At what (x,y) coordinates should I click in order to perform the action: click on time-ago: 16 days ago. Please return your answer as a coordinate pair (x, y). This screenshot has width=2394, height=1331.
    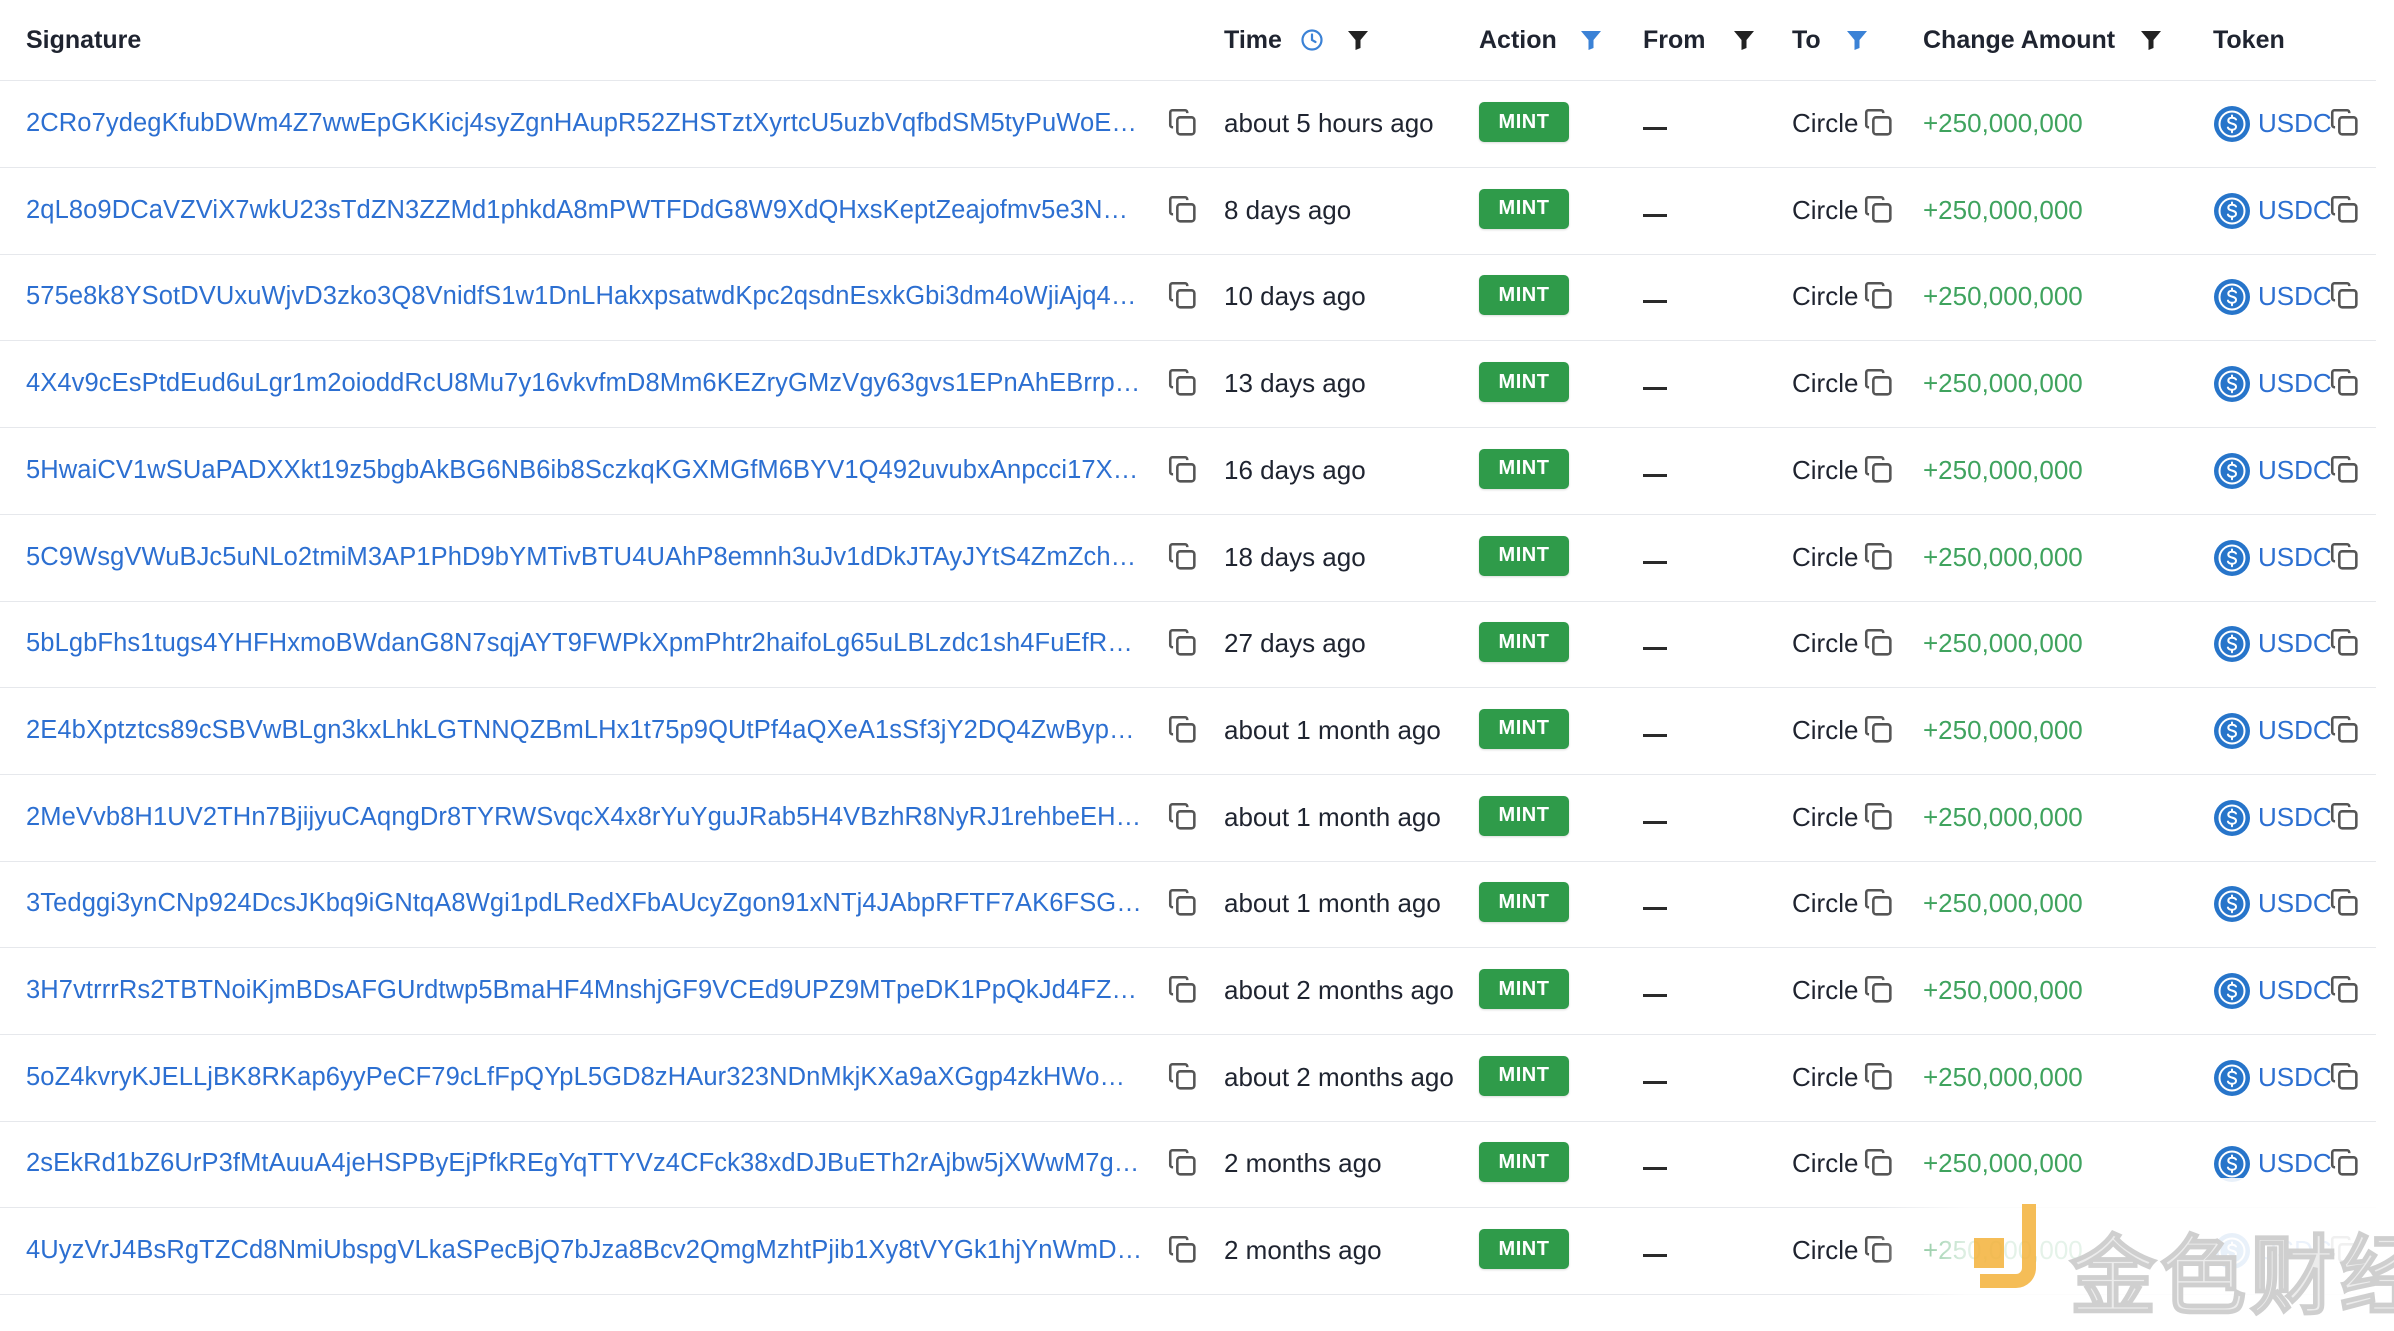
    Looking at the image, I should click on (1295, 469).